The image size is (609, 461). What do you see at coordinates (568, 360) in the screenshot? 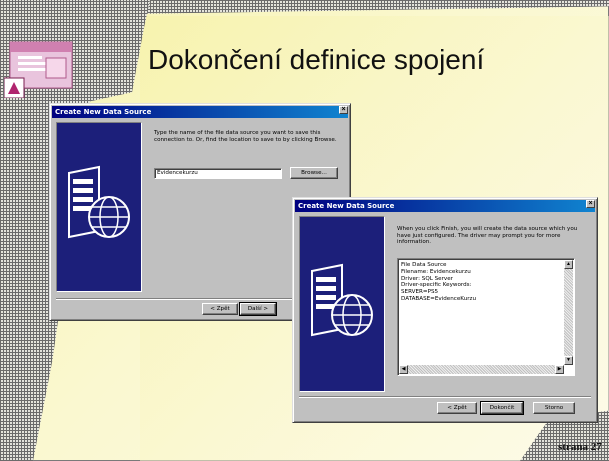
I see `scroll-down-icon: ▼` at bounding box center [568, 360].